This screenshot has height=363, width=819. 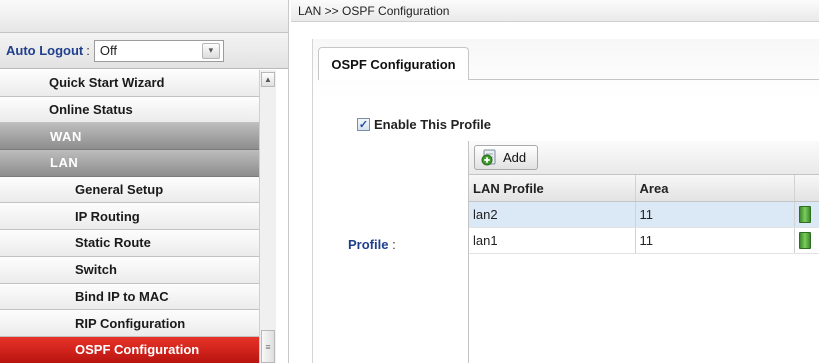 What do you see at coordinates (129, 163) in the screenshot?
I see `menu-item-lan: LAN` at bounding box center [129, 163].